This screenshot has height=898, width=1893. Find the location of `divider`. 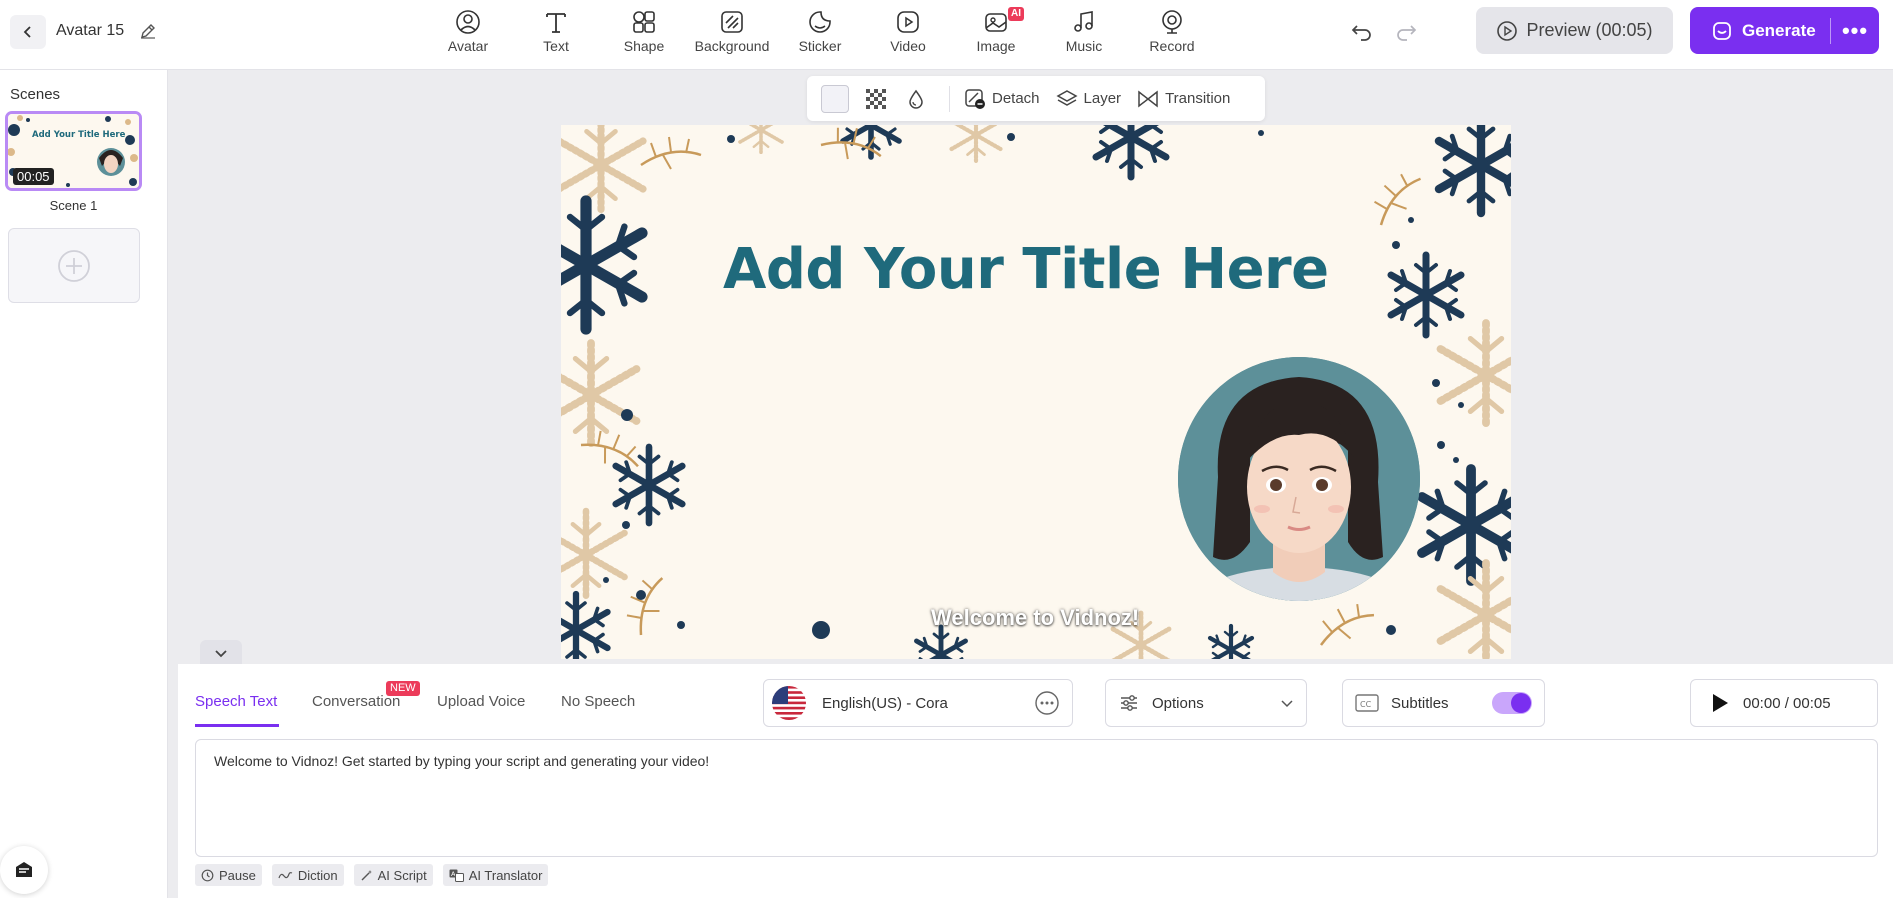

divider is located at coordinates (949, 98).